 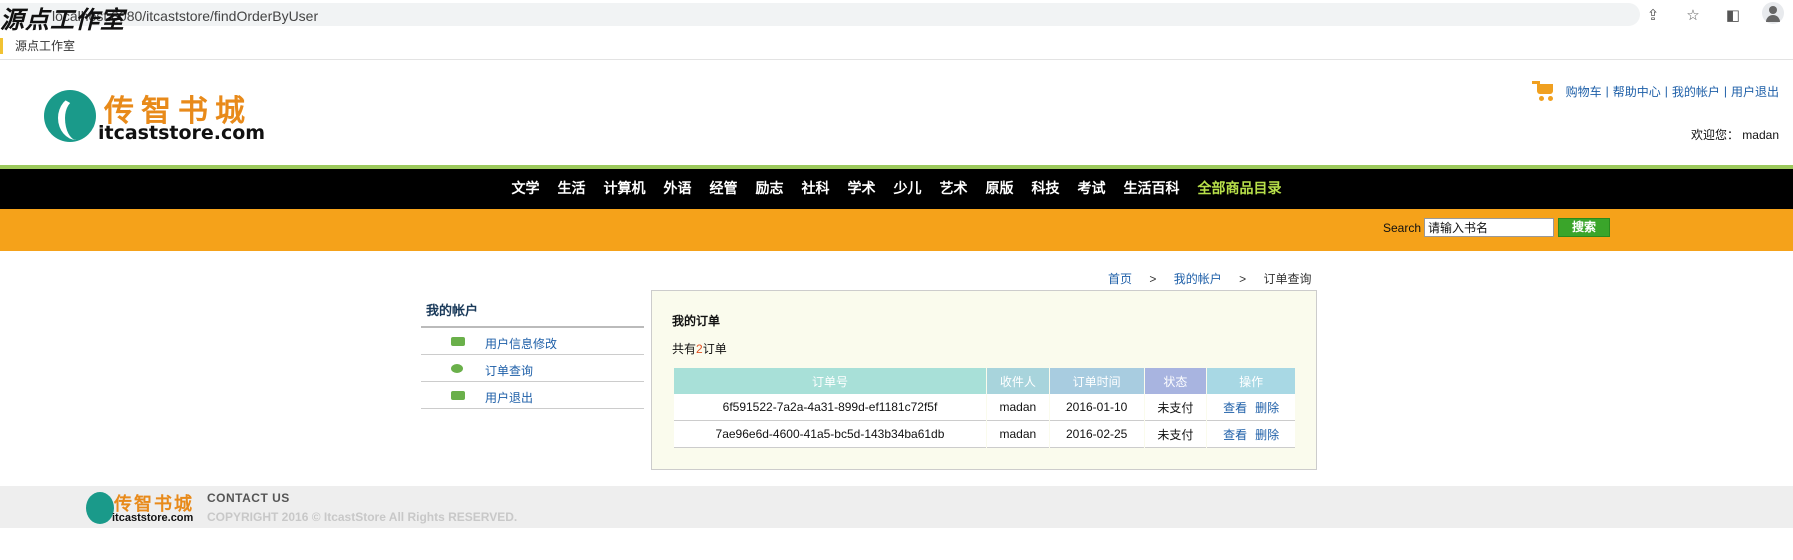 What do you see at coordinates (1096, 407) in the screenshot?
I see `order-time: 2016-01-10` at bounding box center [1096, 407].